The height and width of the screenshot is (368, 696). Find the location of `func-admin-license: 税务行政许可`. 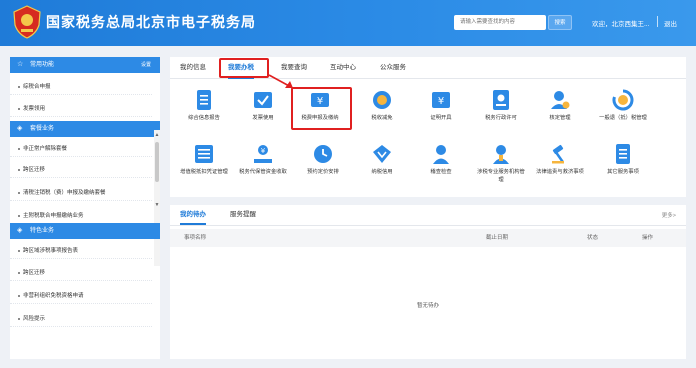

func-admin-license: 税务行政许可 is located at coordinates (501, 109).